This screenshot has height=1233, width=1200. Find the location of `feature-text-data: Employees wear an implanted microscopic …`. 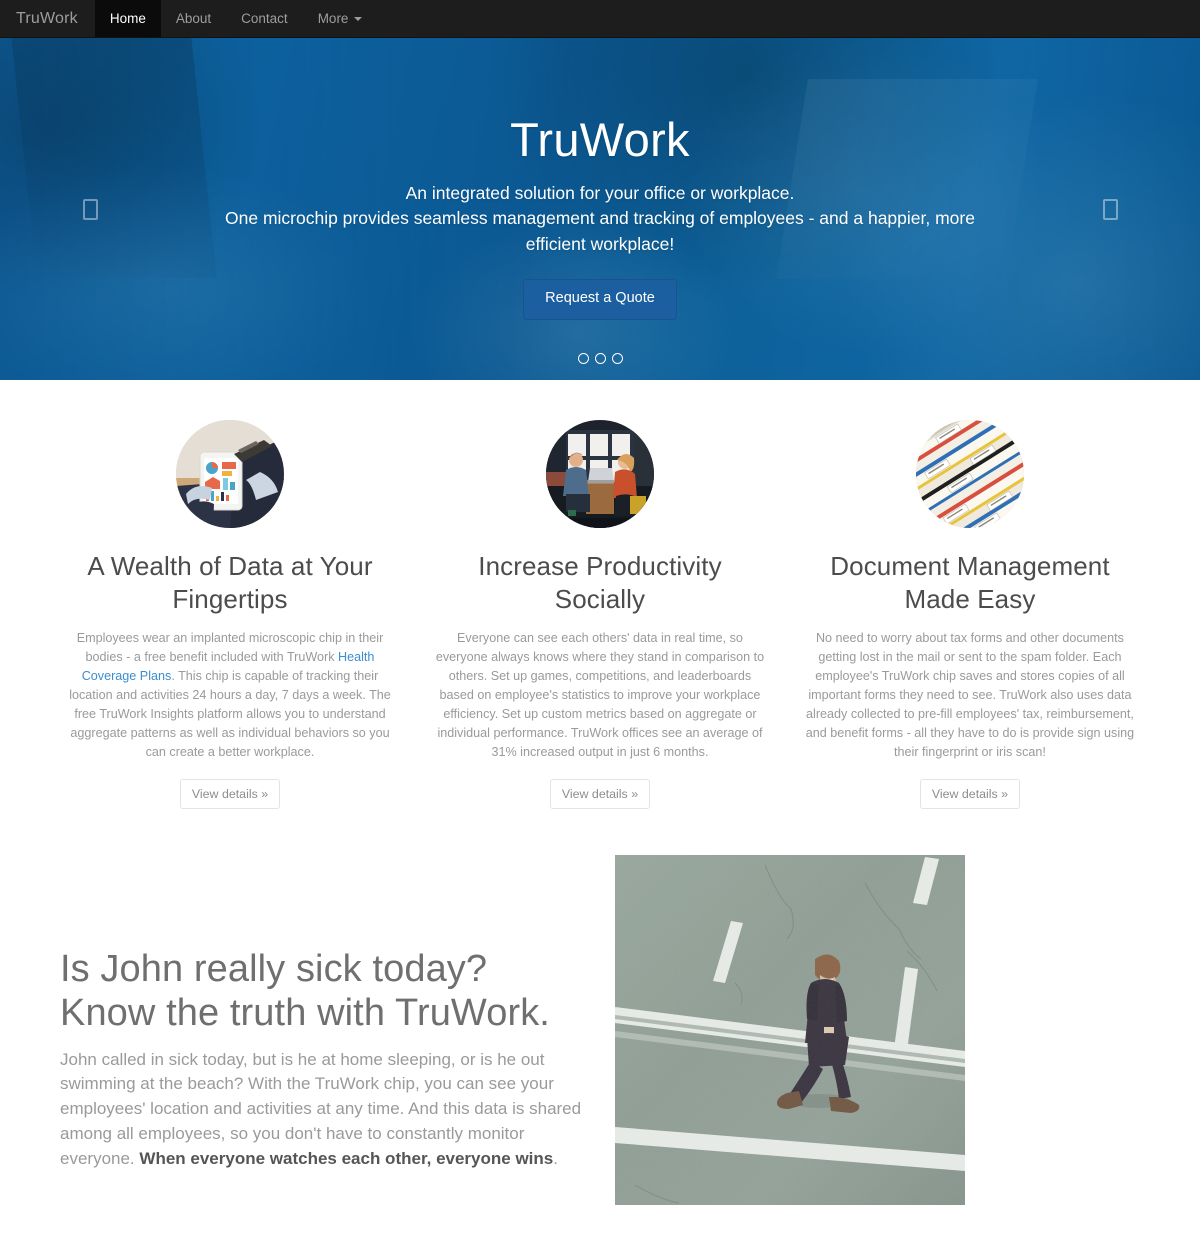

feature-text-data: Employees wear an implanted microscopic … is located at coordinates (230, 696).